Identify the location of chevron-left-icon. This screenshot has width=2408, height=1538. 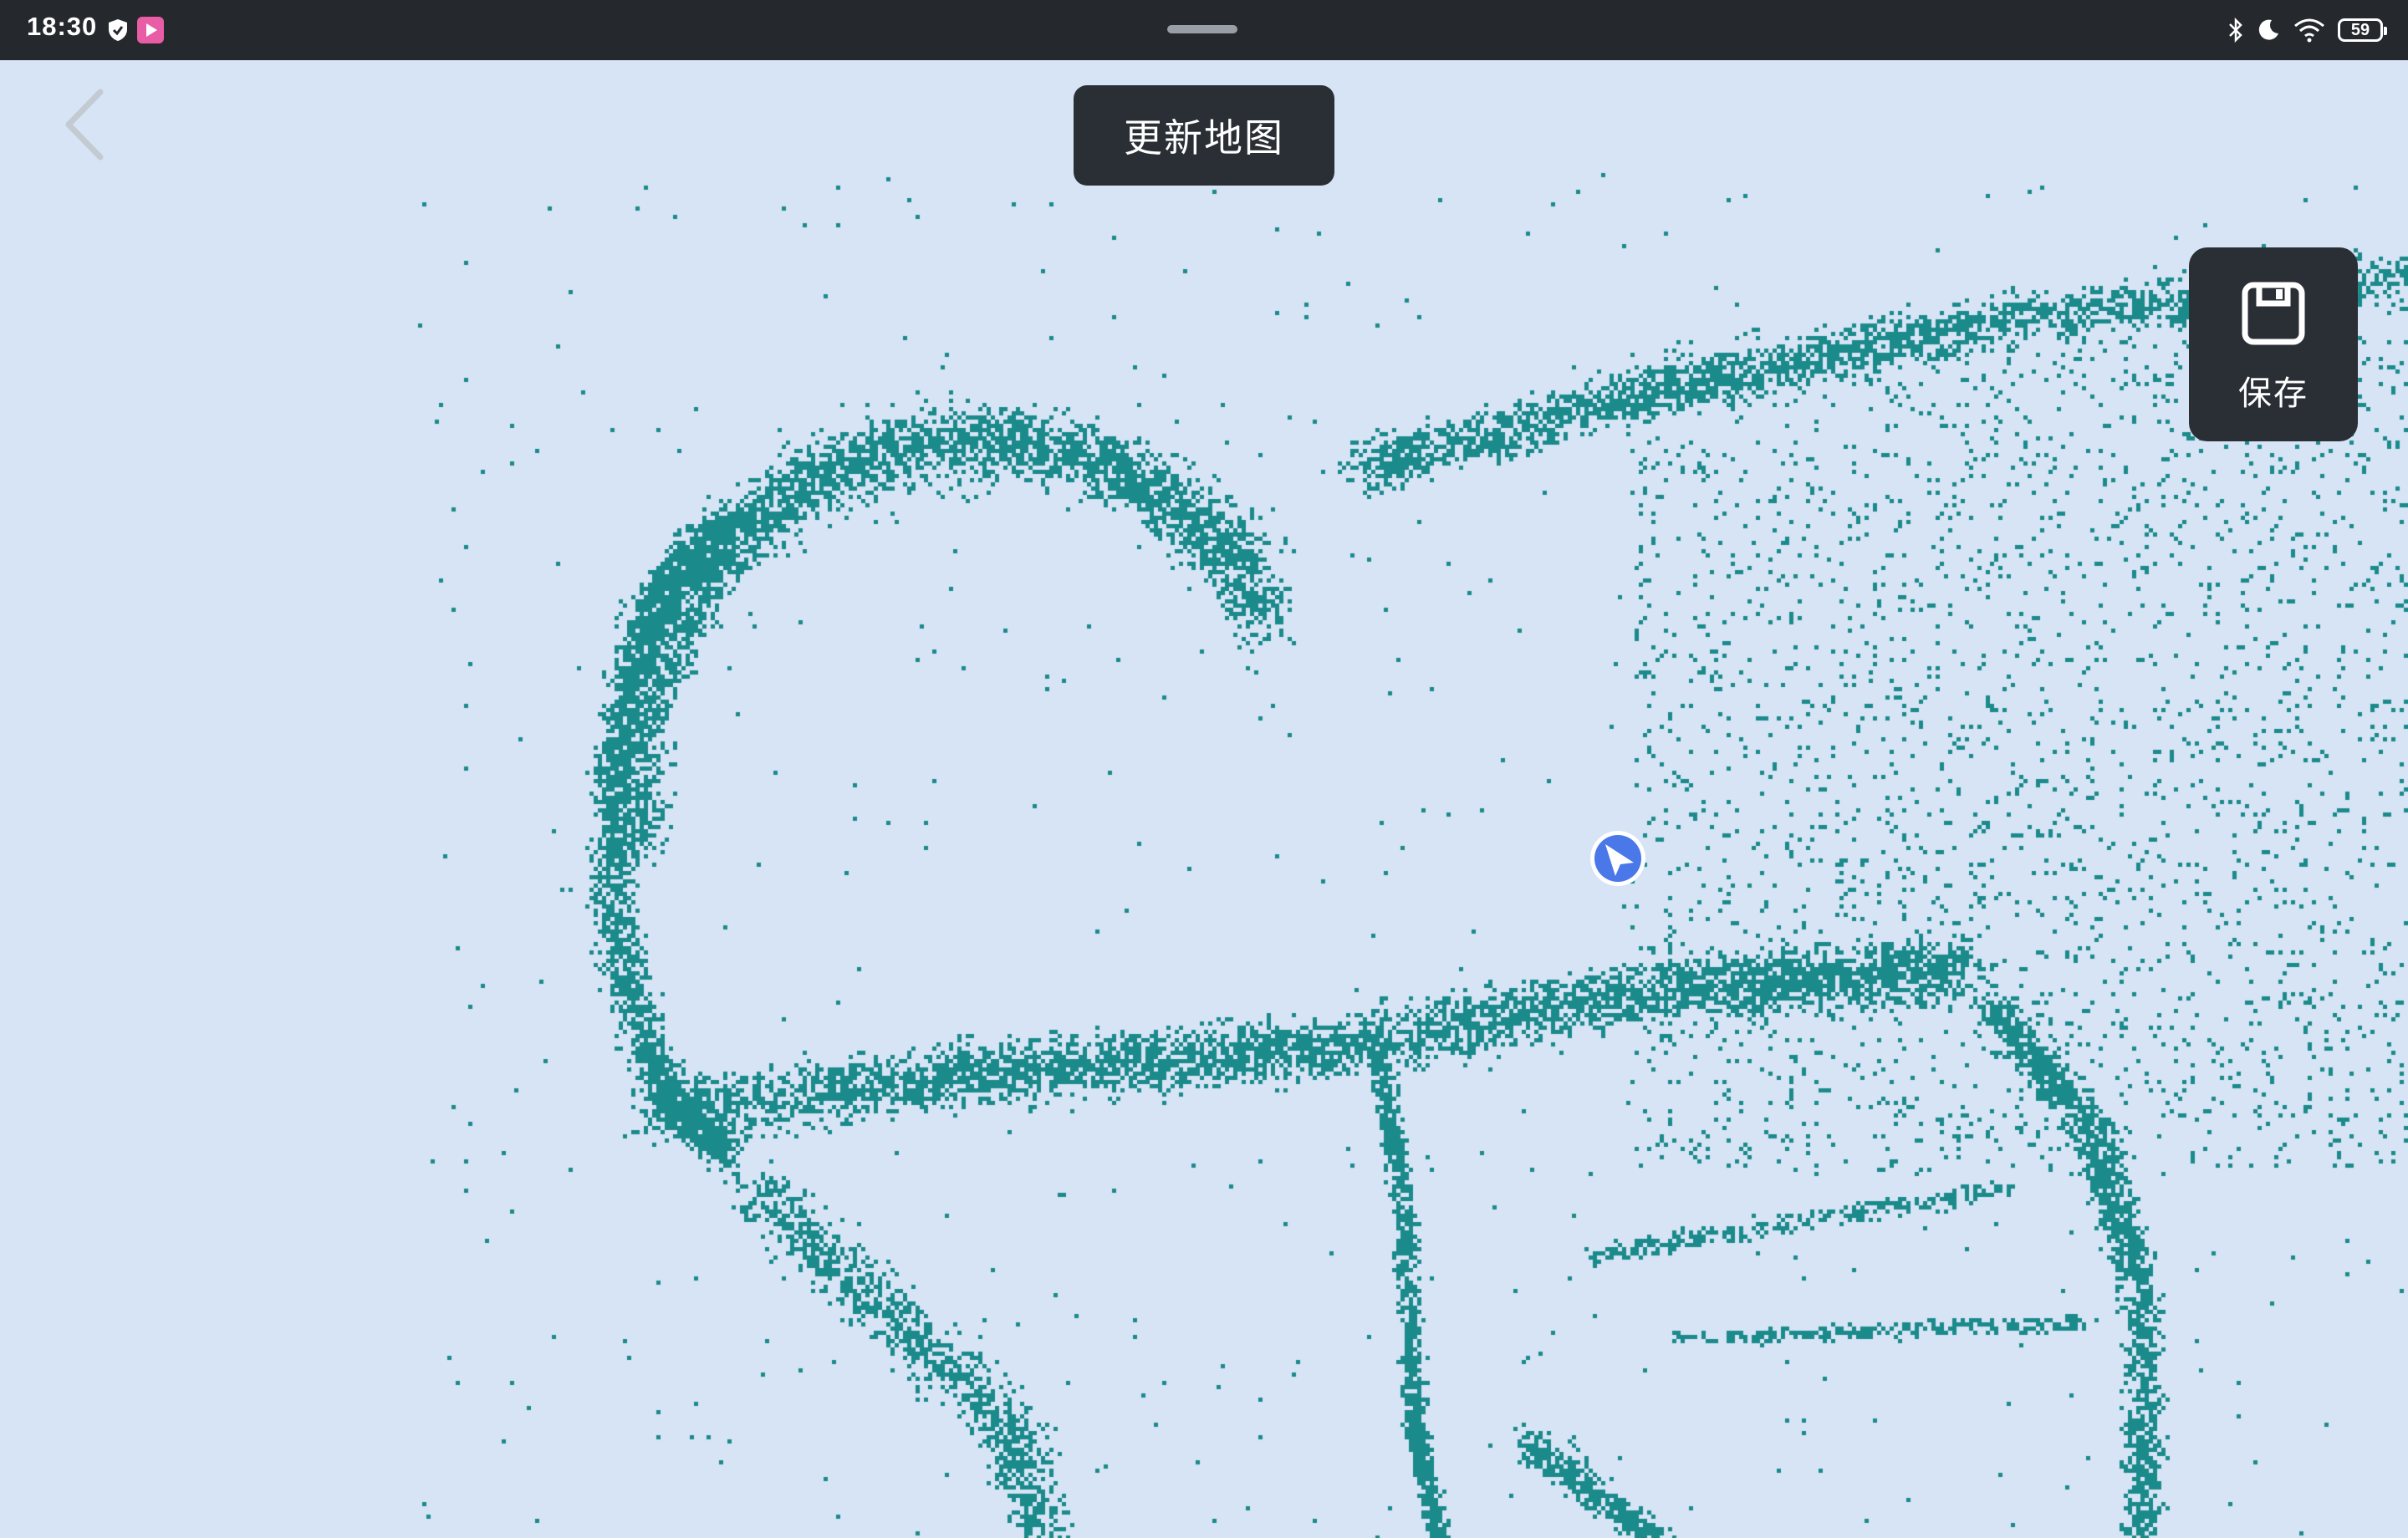
(84, 125).